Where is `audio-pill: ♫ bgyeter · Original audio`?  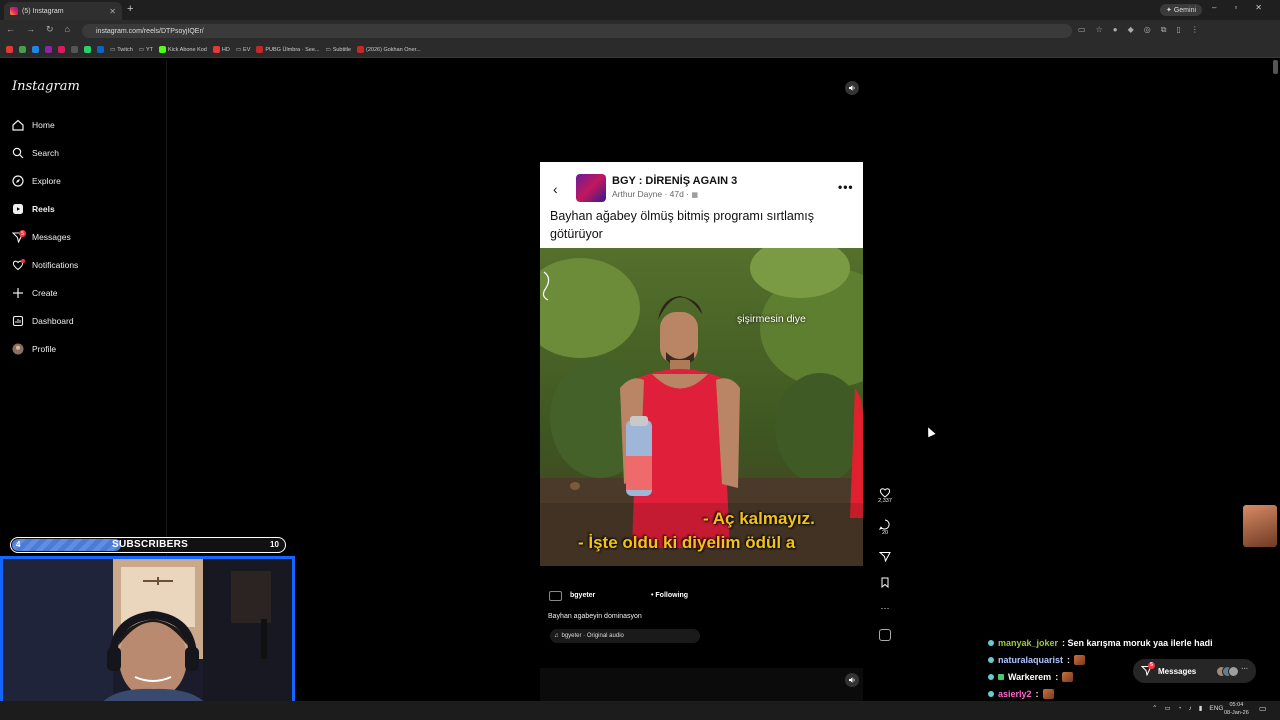
audio-pill: ♫ bgyeter · Original audio is located at coordinates (625, 636).